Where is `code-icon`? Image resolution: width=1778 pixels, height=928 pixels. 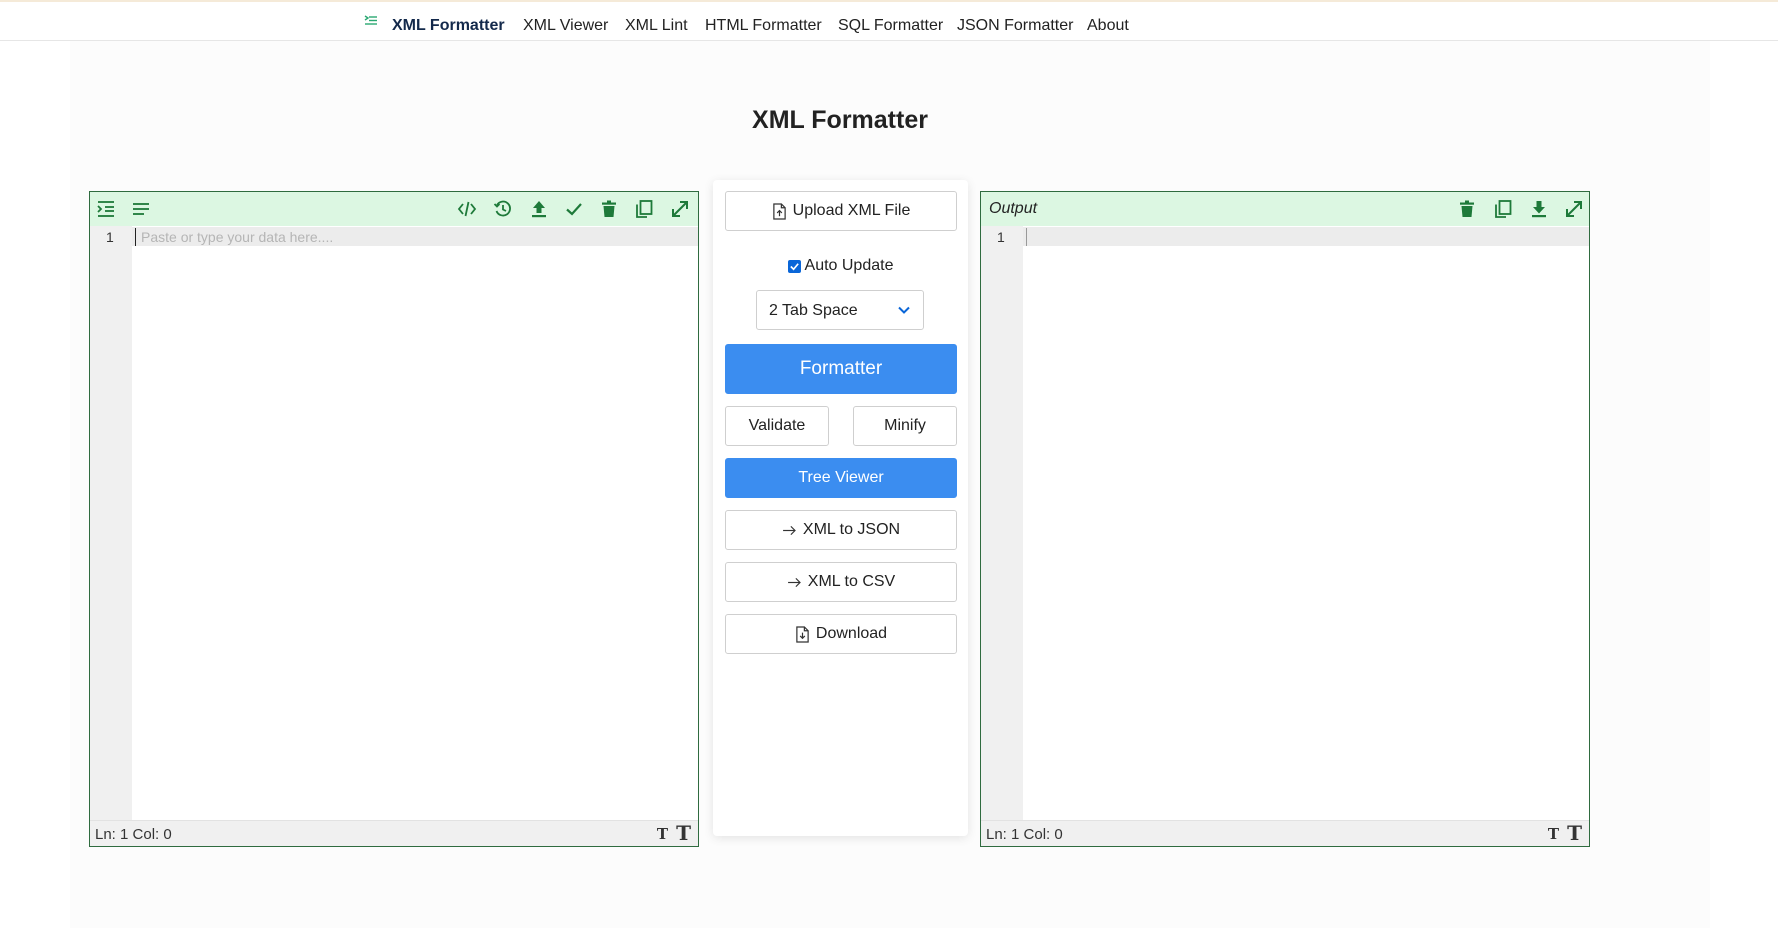
code-icon is located at coordinates (467, 209).